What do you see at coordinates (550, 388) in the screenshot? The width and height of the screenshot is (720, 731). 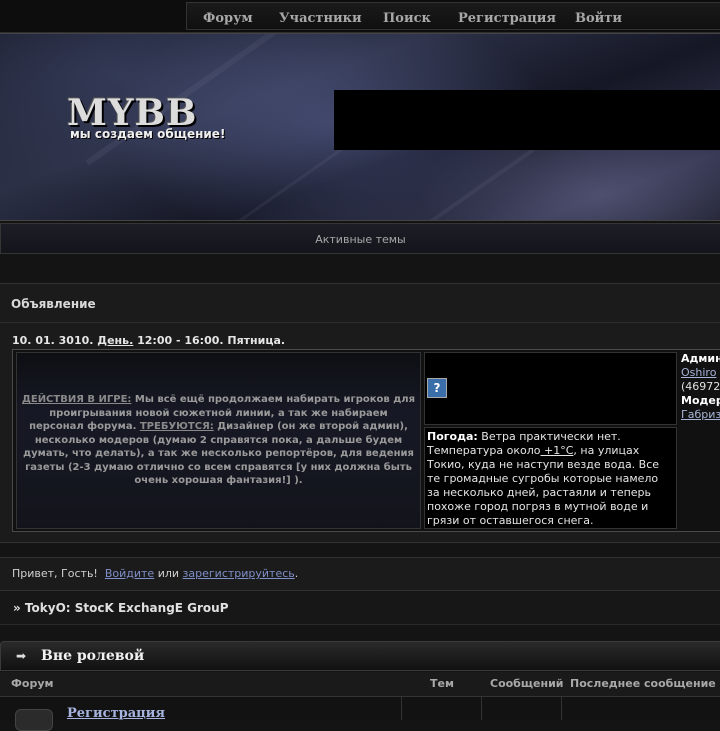 I see `image-cell: ?` at bounding box center [550, 388].